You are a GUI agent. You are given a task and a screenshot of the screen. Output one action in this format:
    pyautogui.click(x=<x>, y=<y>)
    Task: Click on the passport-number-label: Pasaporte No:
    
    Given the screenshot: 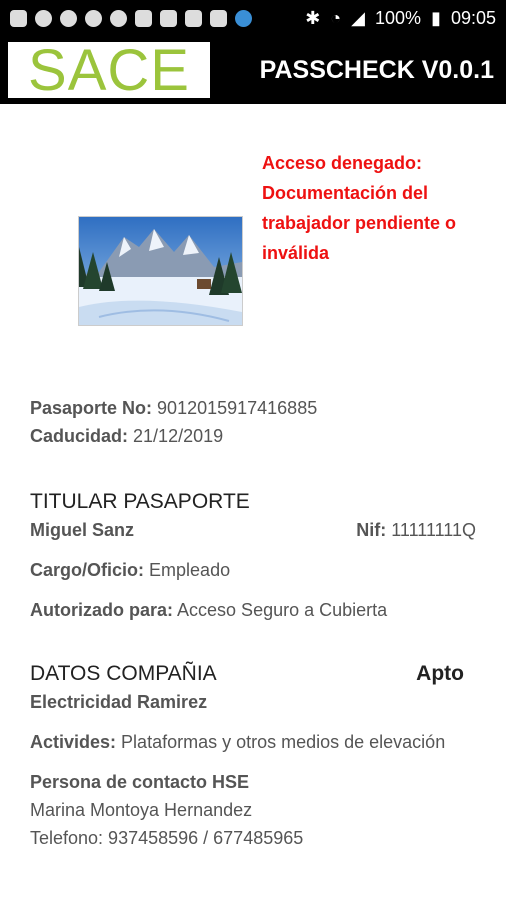 What is the action you would take?
    pyautogui.click(x=91, y=408)
    